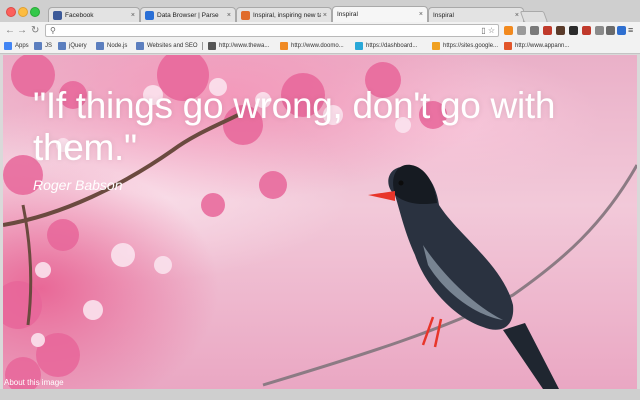  Describe the element at coordinates (272, 30) in the screenshot. I see `address-bar: ⚲ ▯ ☆` at that location.